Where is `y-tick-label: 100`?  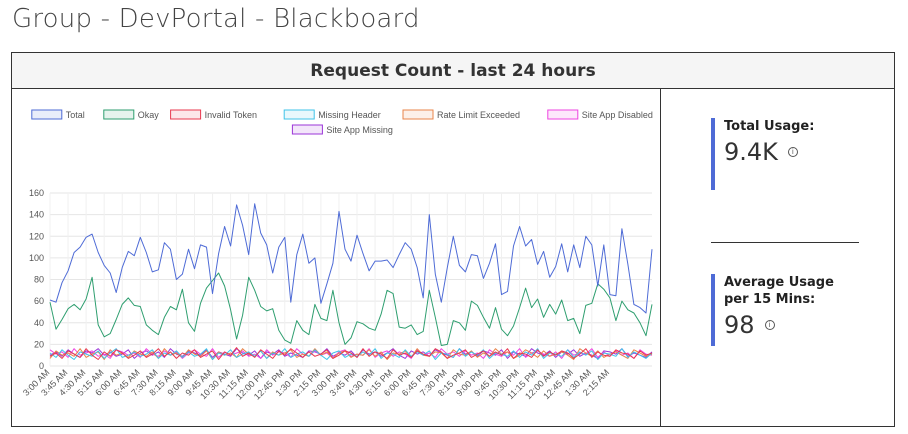
y-tick-label: 100 is located at coordinates (36, 258).